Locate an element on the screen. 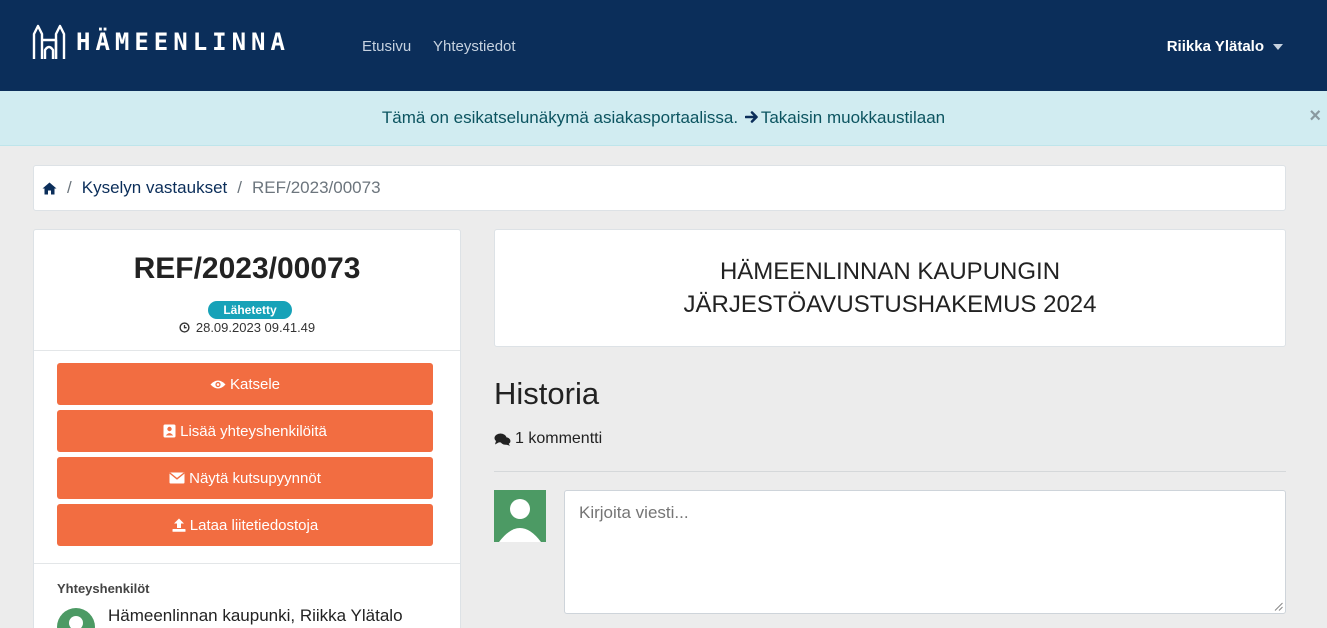 This screenshot has height=628, width=1327. breadcrumb-current: REF/2023/00073 is located at coordinates (316, 187).